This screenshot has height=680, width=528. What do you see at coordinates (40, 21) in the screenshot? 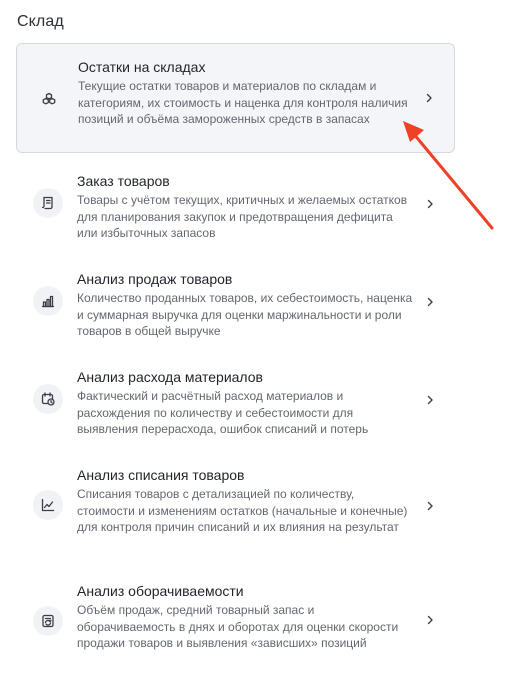
I see `section-title: Склад` at bounding box center [40, 21].